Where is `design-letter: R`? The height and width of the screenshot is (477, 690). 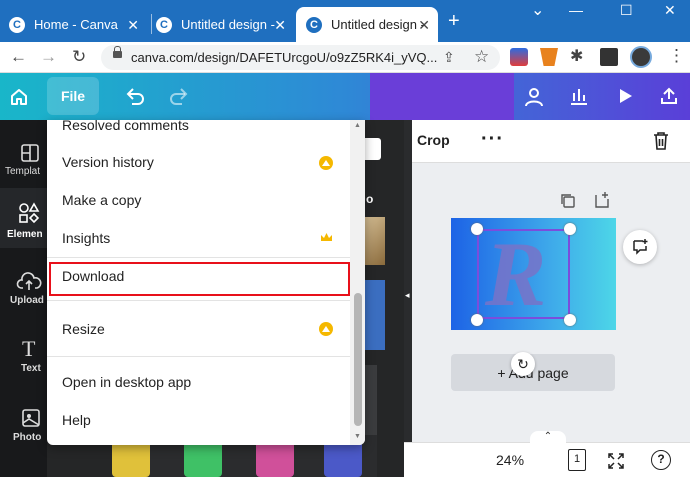
design-letter: R is located at coordinates (516, 274).